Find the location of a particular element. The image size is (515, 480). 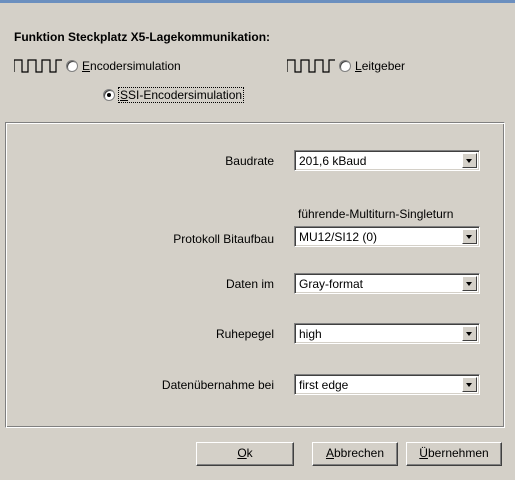

select-protokoll: MU12/SI12 (0) is located at coordinates (387, 236).